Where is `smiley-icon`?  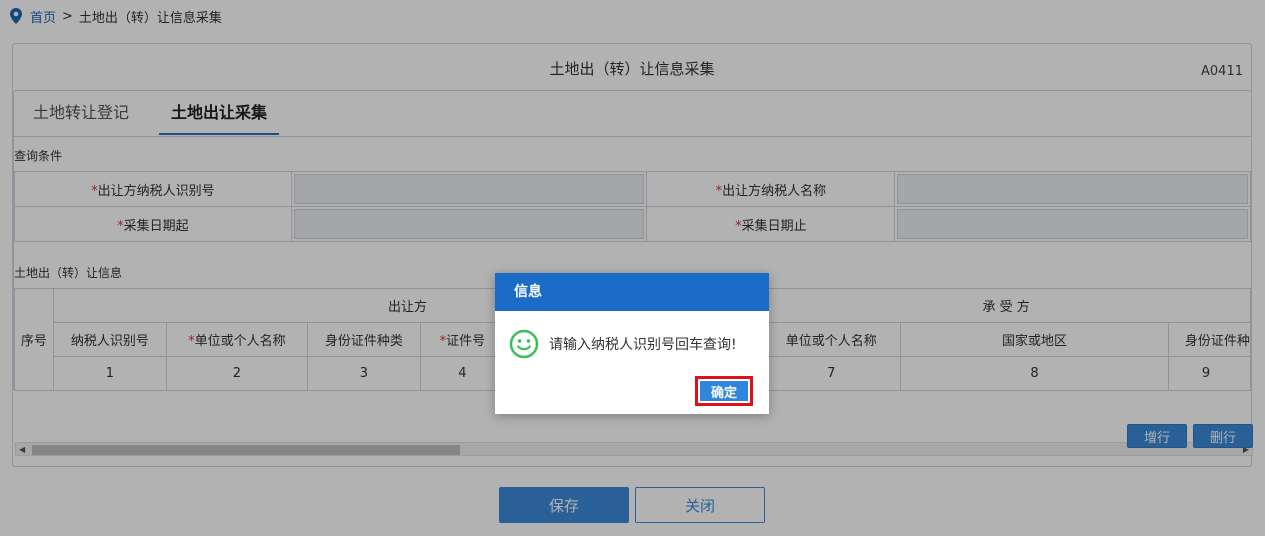 smiley-icon is located at coordinates (524, 344).